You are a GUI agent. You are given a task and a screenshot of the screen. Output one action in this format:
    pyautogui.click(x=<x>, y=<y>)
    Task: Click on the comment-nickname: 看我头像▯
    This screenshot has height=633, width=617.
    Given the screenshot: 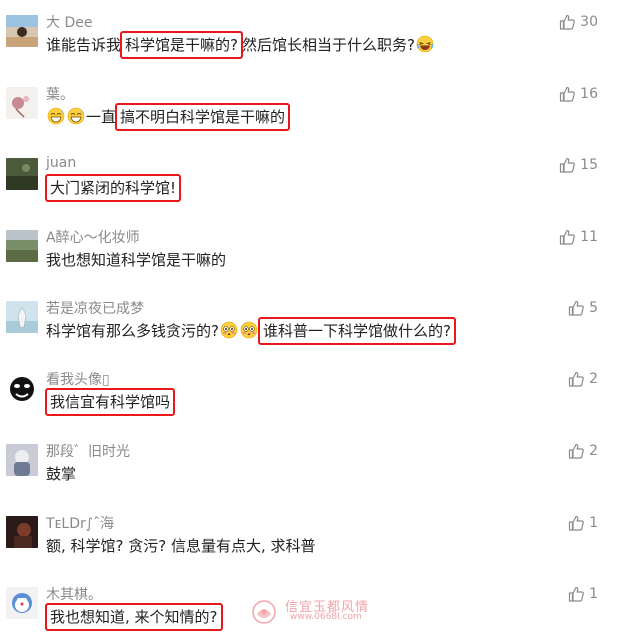 What is the action you would take?
    pyautogui.click(x=78, y=379)
    